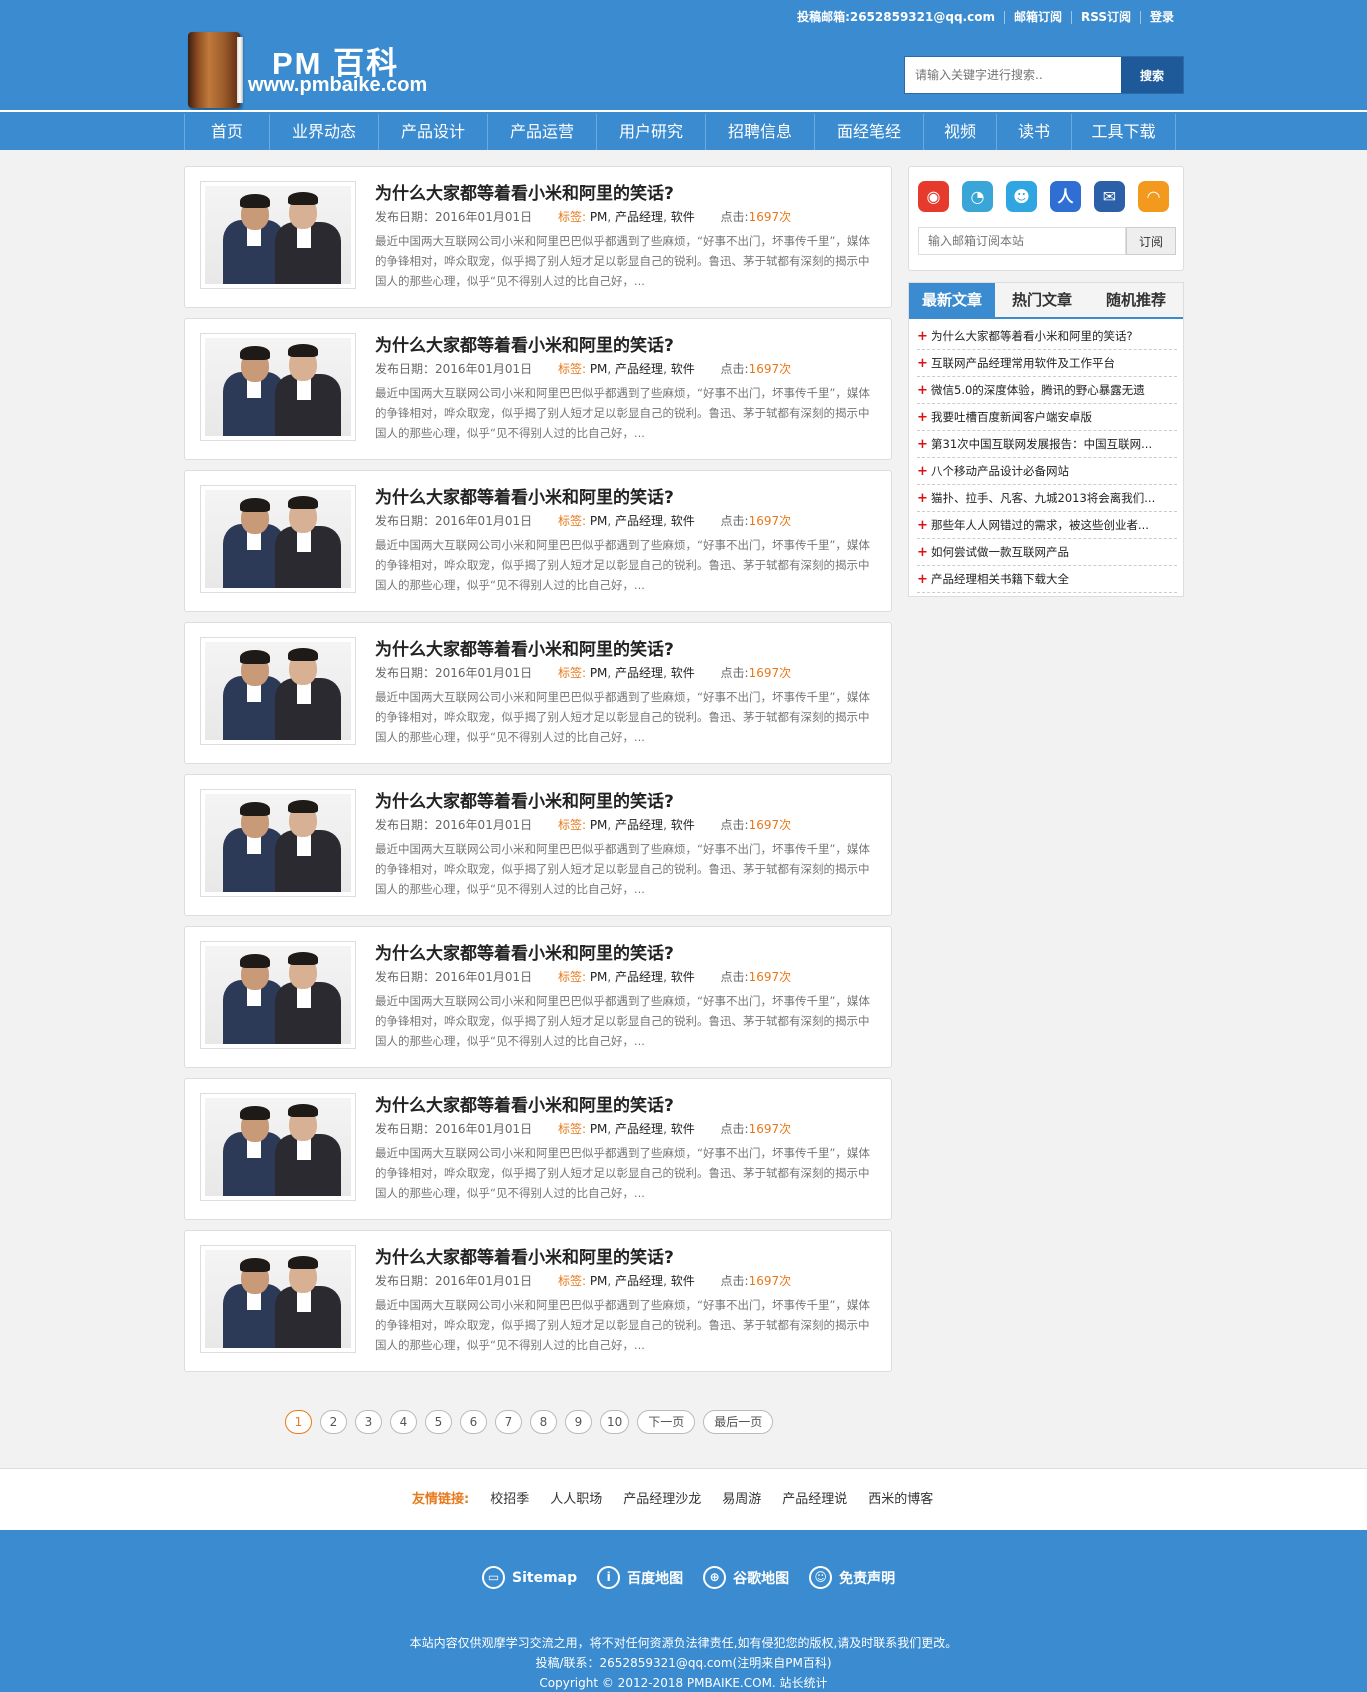 This screenshot has width=1367, height=1692. I want to click on nav-item-product-operation: 产品运营, so click(541, 132).